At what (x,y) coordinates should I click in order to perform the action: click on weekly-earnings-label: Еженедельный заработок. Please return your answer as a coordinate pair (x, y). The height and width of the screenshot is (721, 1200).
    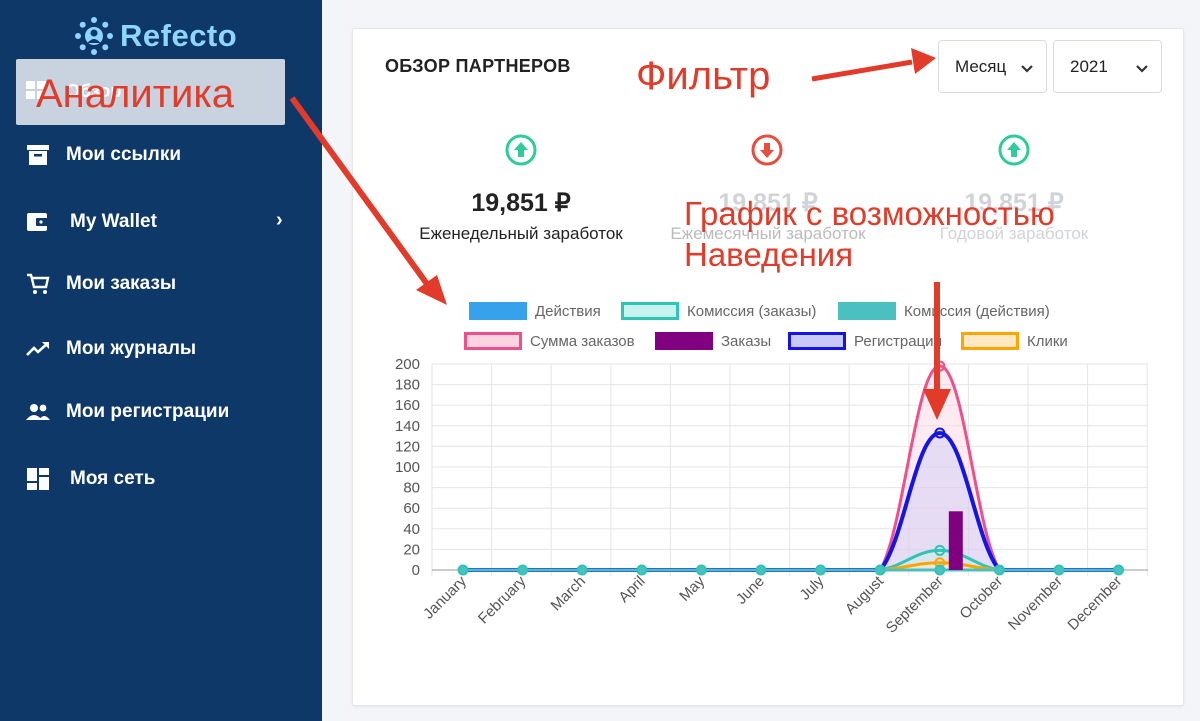
    Looking at the image, I should click on (521, 233).